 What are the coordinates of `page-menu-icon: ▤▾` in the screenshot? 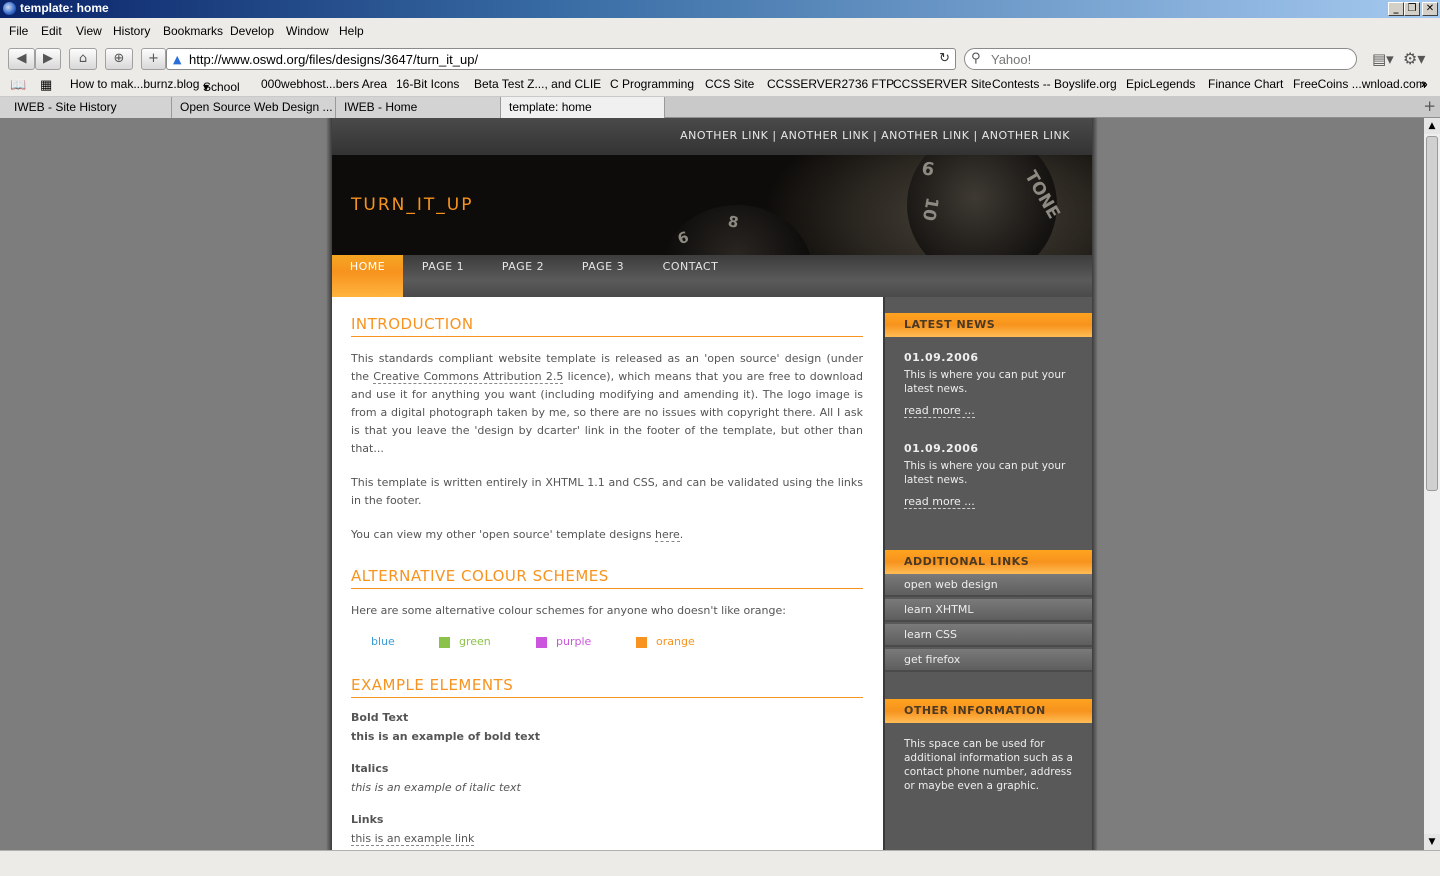 It's located at (1383, 59).